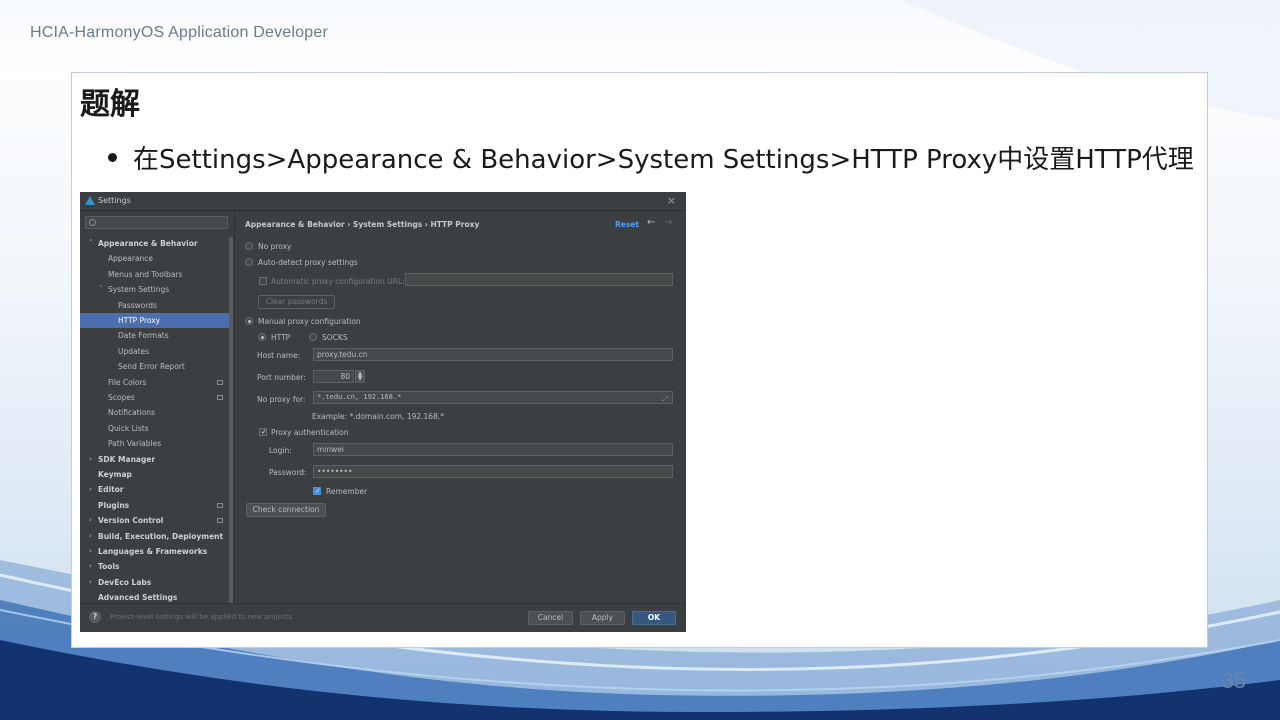  I want to click on login-label: Login:, so click(280, 450).